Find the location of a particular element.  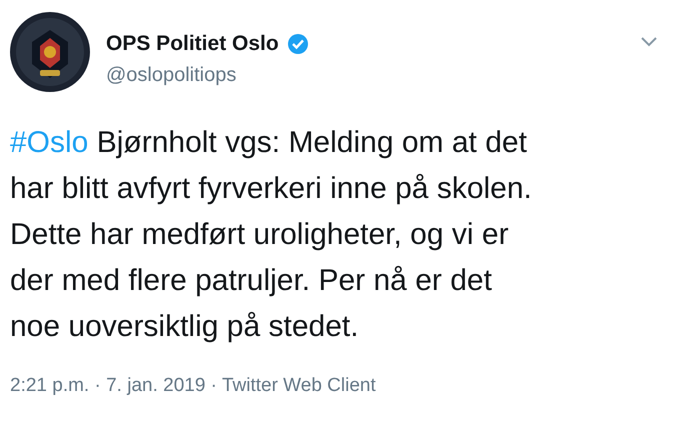

hashtag-link: #Oslo is located at coordinates (49, 142).